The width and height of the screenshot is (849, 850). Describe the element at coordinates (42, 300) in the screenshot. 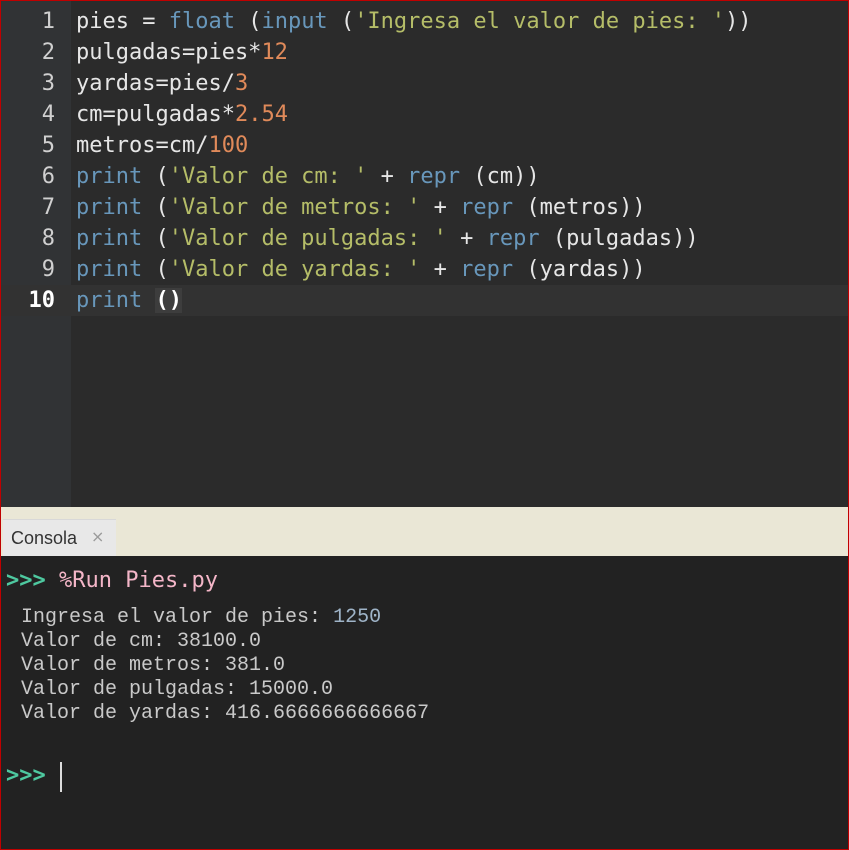

I see `line-number: 10` at that location.